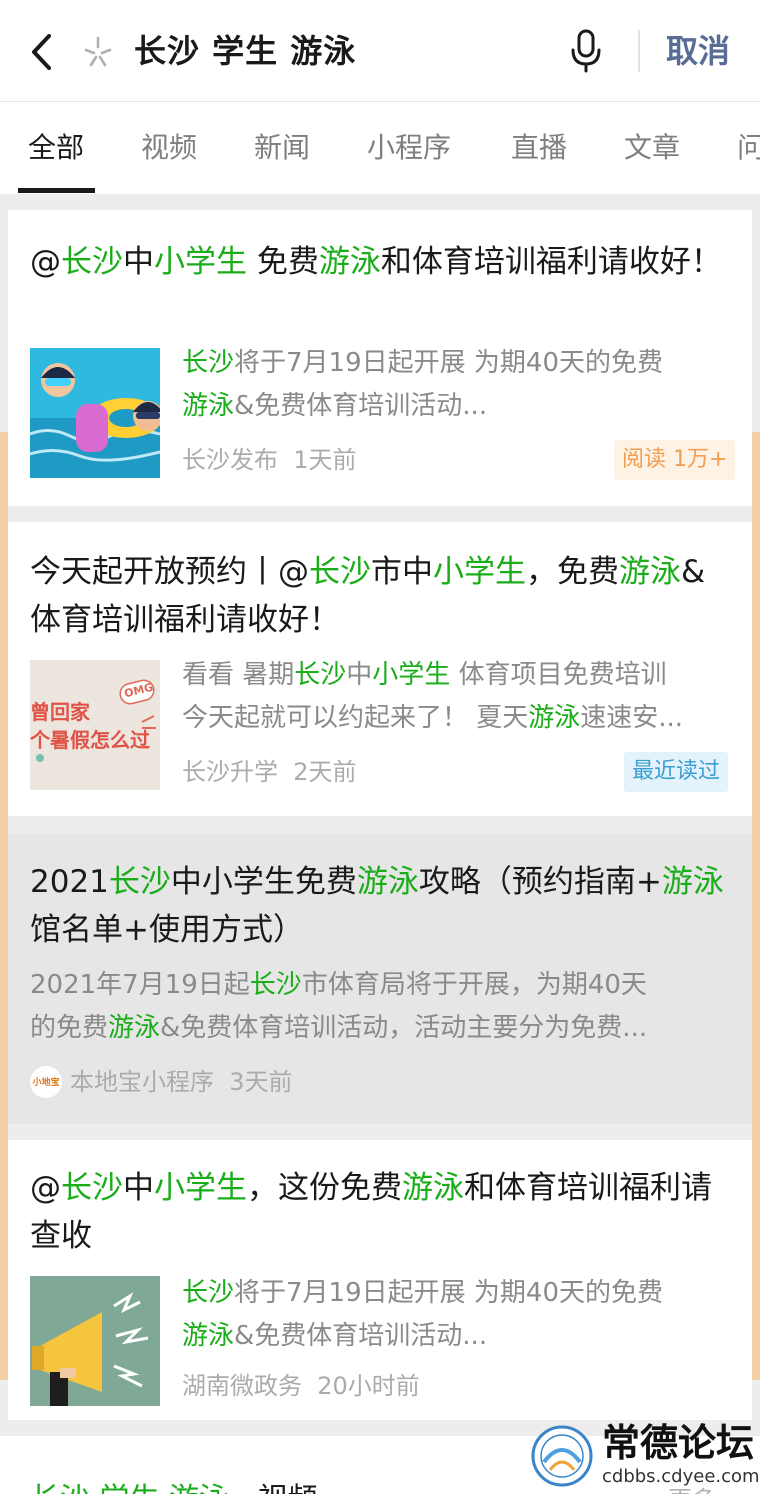  I want to click on search-input: 长沙 学生 游泳, so click(245, 51).